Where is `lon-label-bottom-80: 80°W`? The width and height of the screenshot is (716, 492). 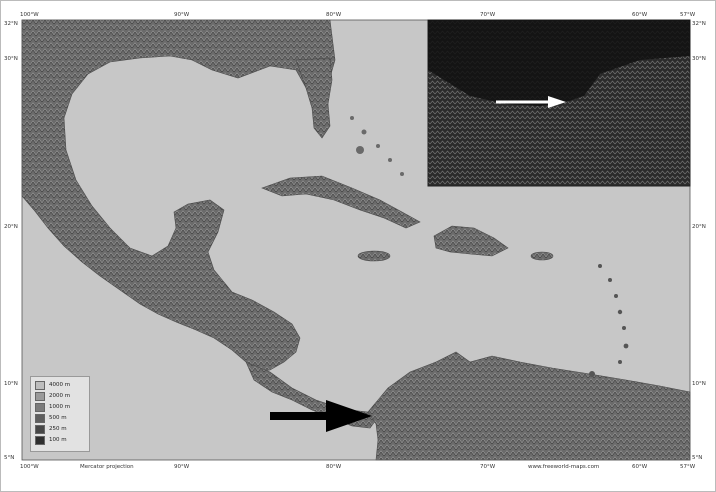 lon-label-bottom-80: 80°W is located at coordinates (334, 467).